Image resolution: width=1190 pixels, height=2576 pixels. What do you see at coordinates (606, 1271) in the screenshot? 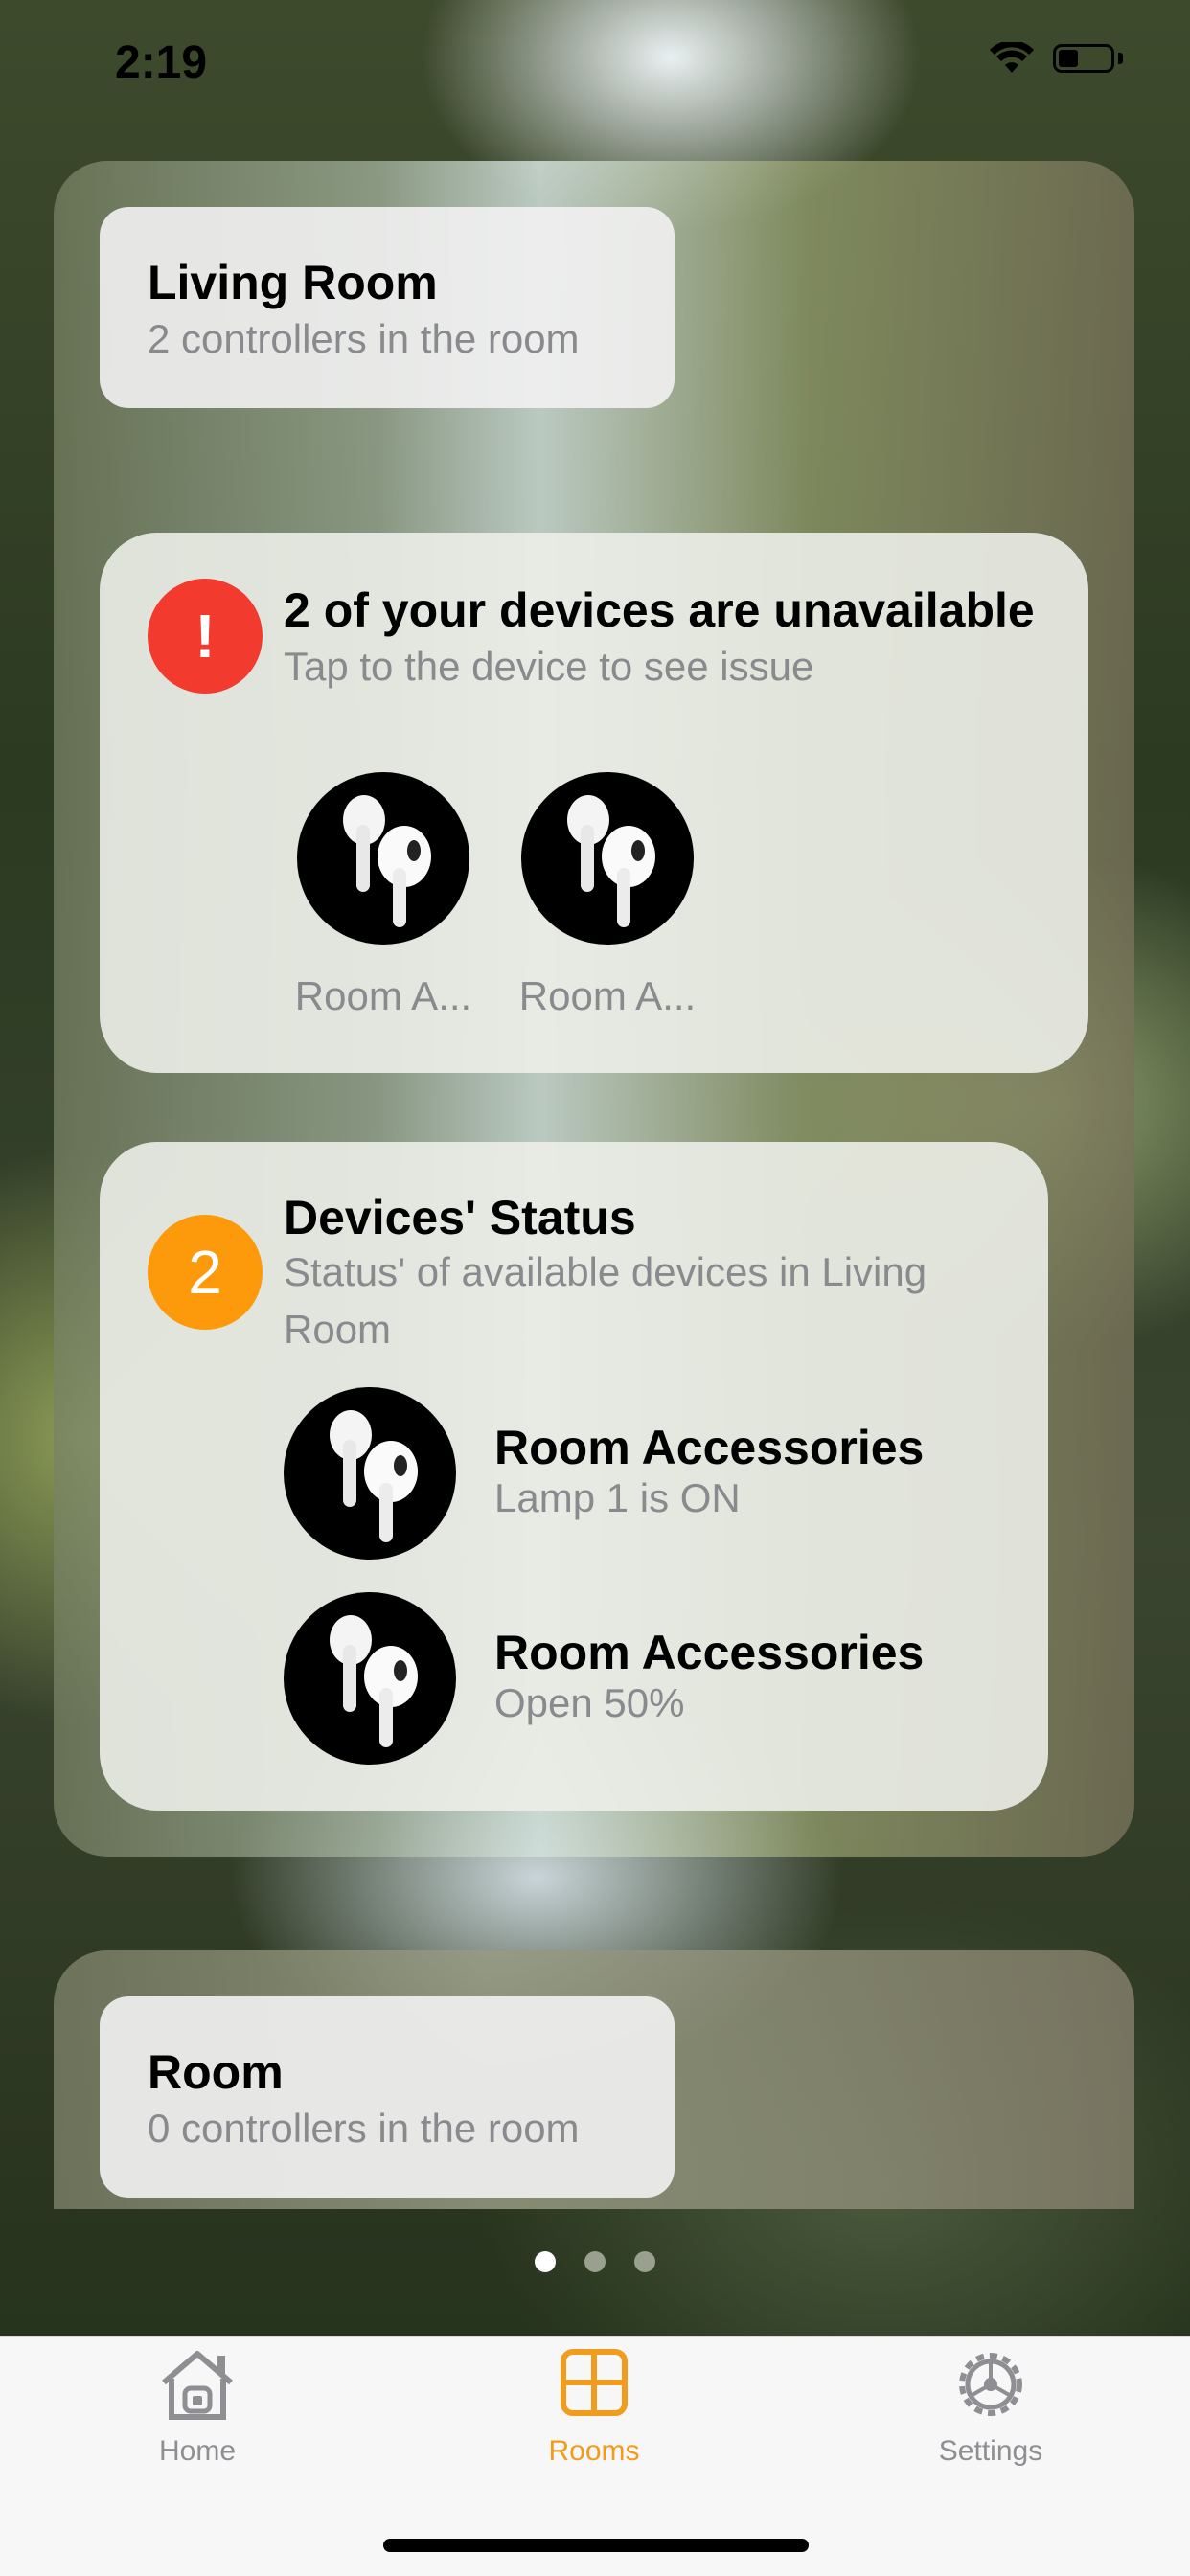
I see `status-subtitle-line1: Status' of available devices in Living` at bounding box center [606, 1271].